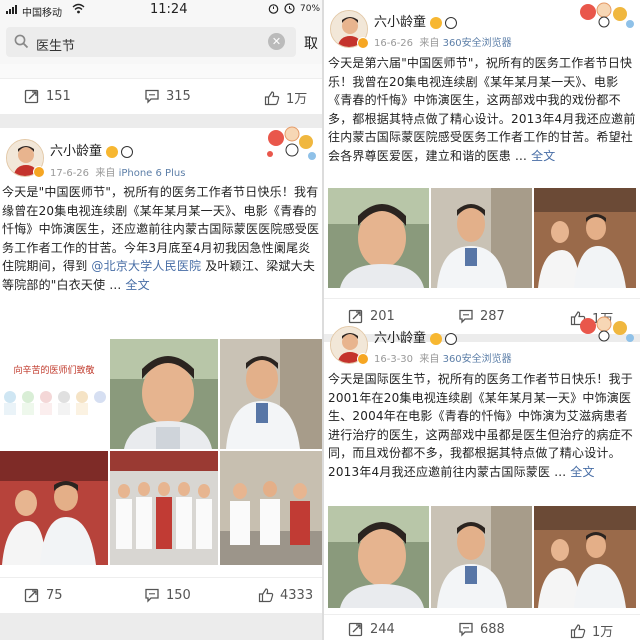 This screenshot has width=640, height=640. I want to click on comment-button: 287, so click(481, 316).